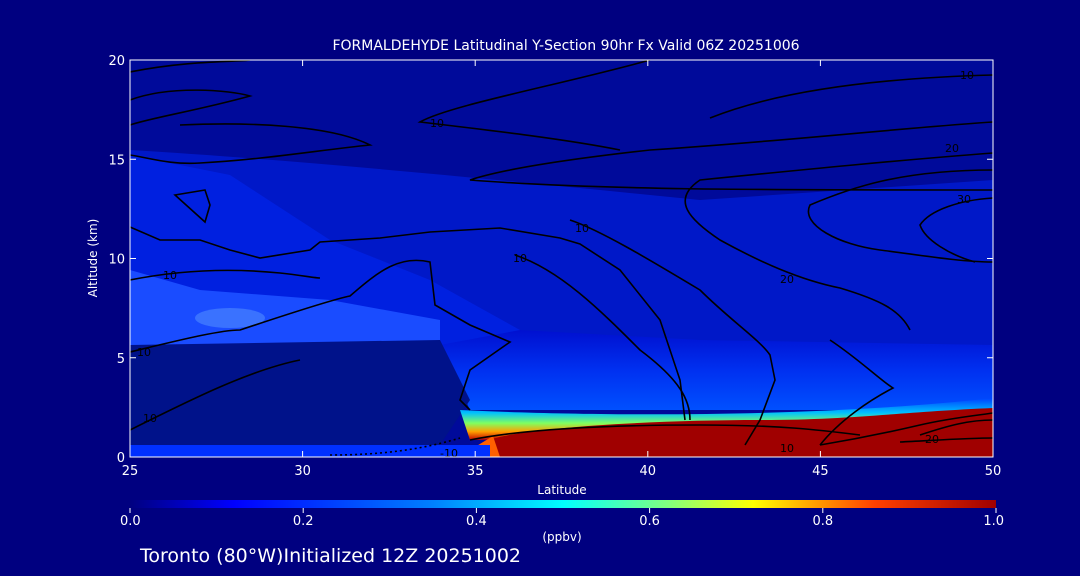  What do you see at coordinates (121, 458) in the screenshot?
I see `y-tick-label: 0` at bounding box center [121, 458].